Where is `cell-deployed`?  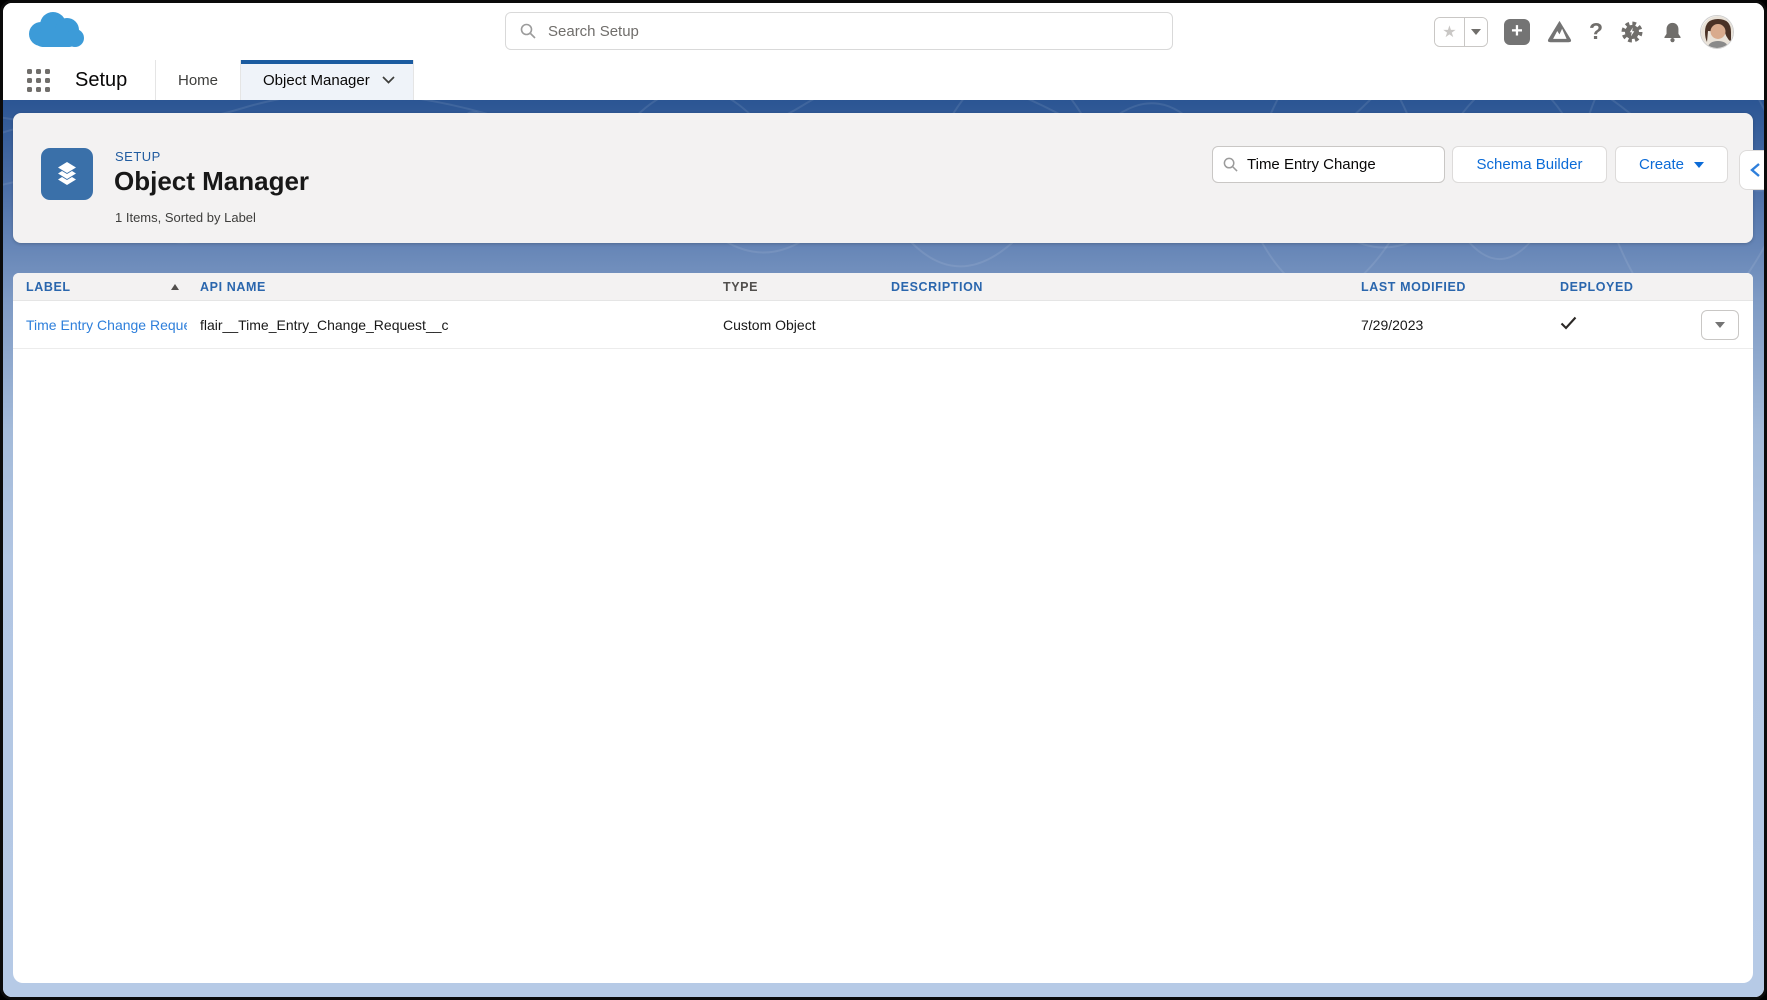 cell-deployed is located at coordinates (1612, 324).